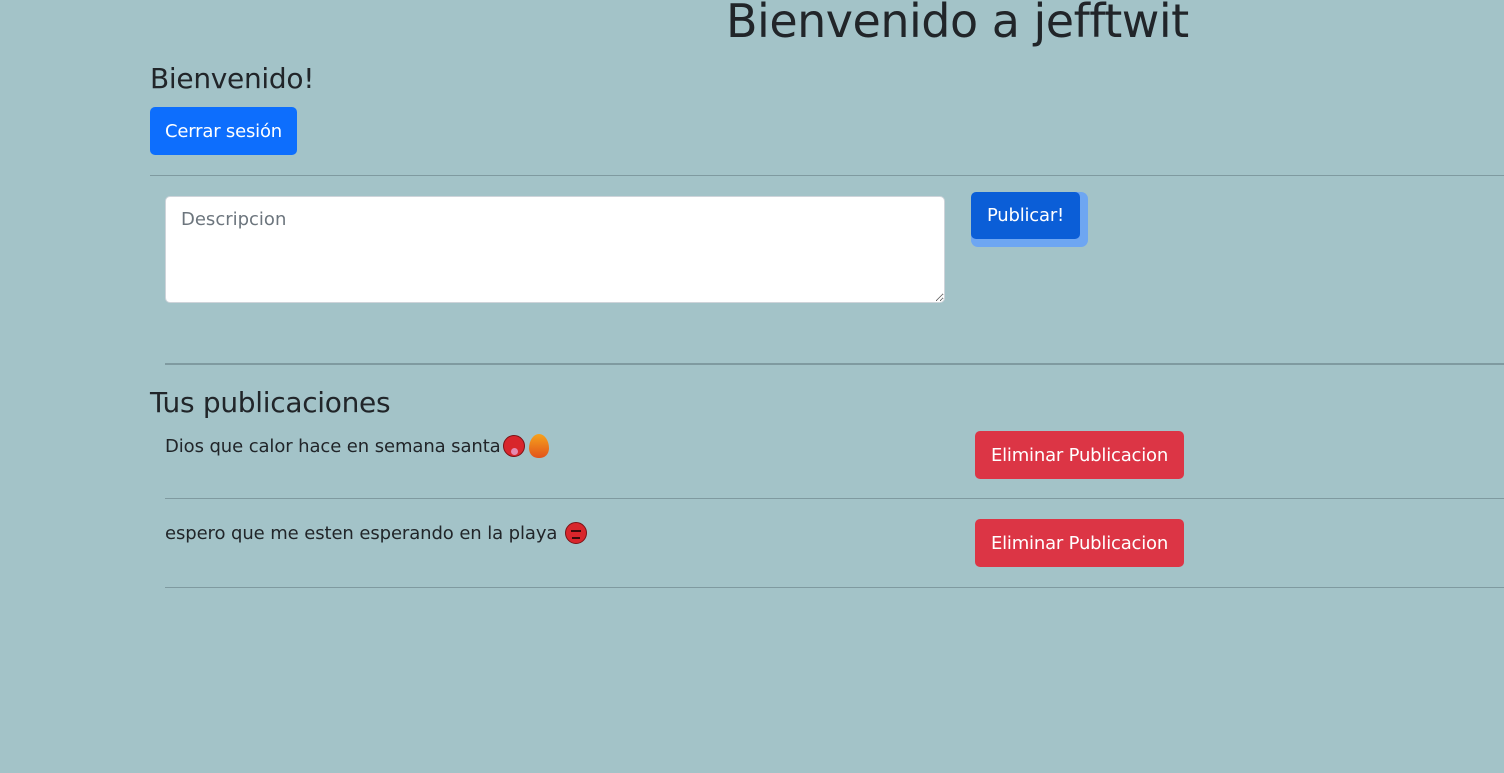 The image size is (1504, 773). Describe the element at coordinates (1025, 215) in the screenshot. I see `publish-button-label: Publicar!` at that location.